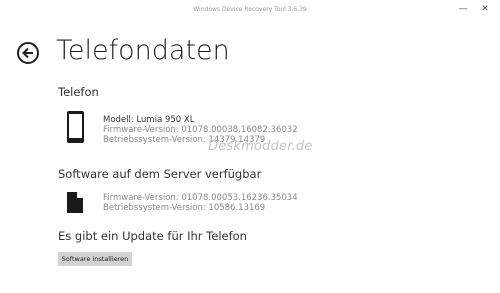  What do you see at coordinates (260, 146) in the screenshot?
I see `watermark: Deskmodder.de` at bounding box center [260, 146].